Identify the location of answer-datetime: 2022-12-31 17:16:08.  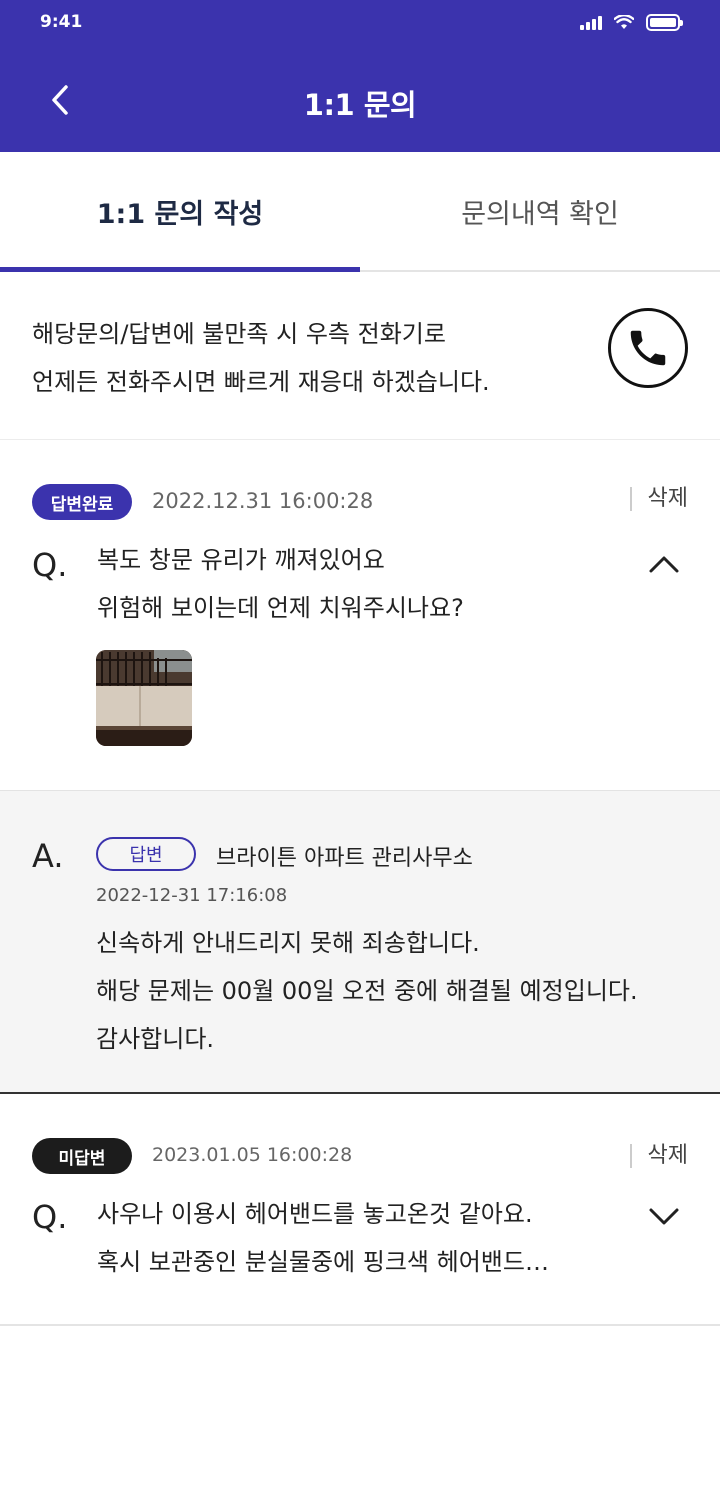
(192, 895).